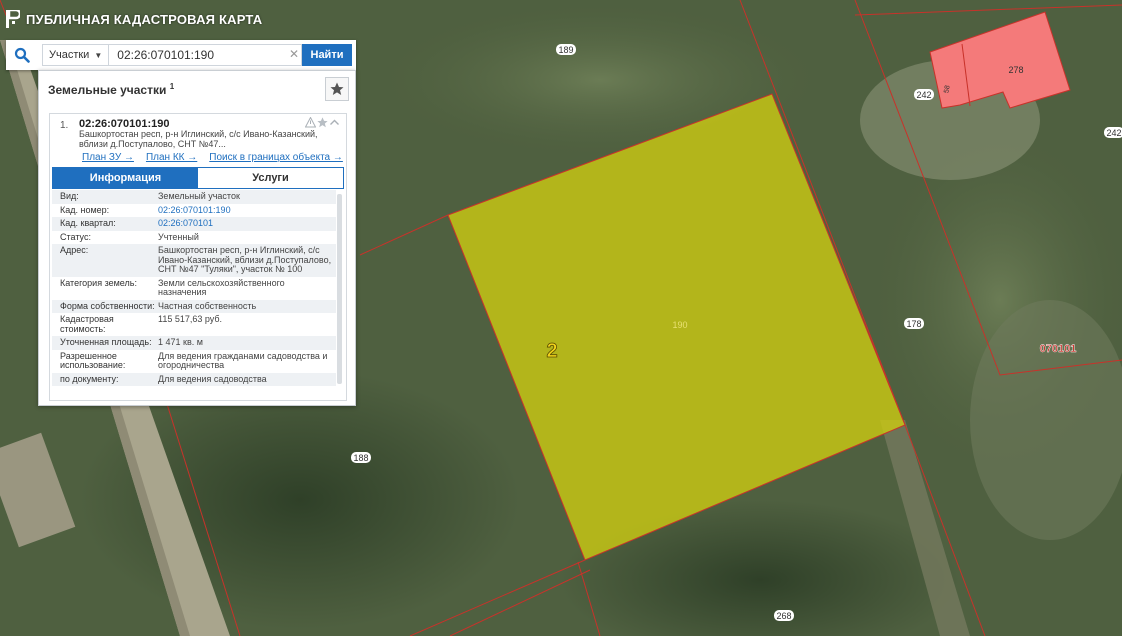 The height and width of the screenshot is (636, 1122). I want to click on tab-services: Услуги, so click(270, 178).